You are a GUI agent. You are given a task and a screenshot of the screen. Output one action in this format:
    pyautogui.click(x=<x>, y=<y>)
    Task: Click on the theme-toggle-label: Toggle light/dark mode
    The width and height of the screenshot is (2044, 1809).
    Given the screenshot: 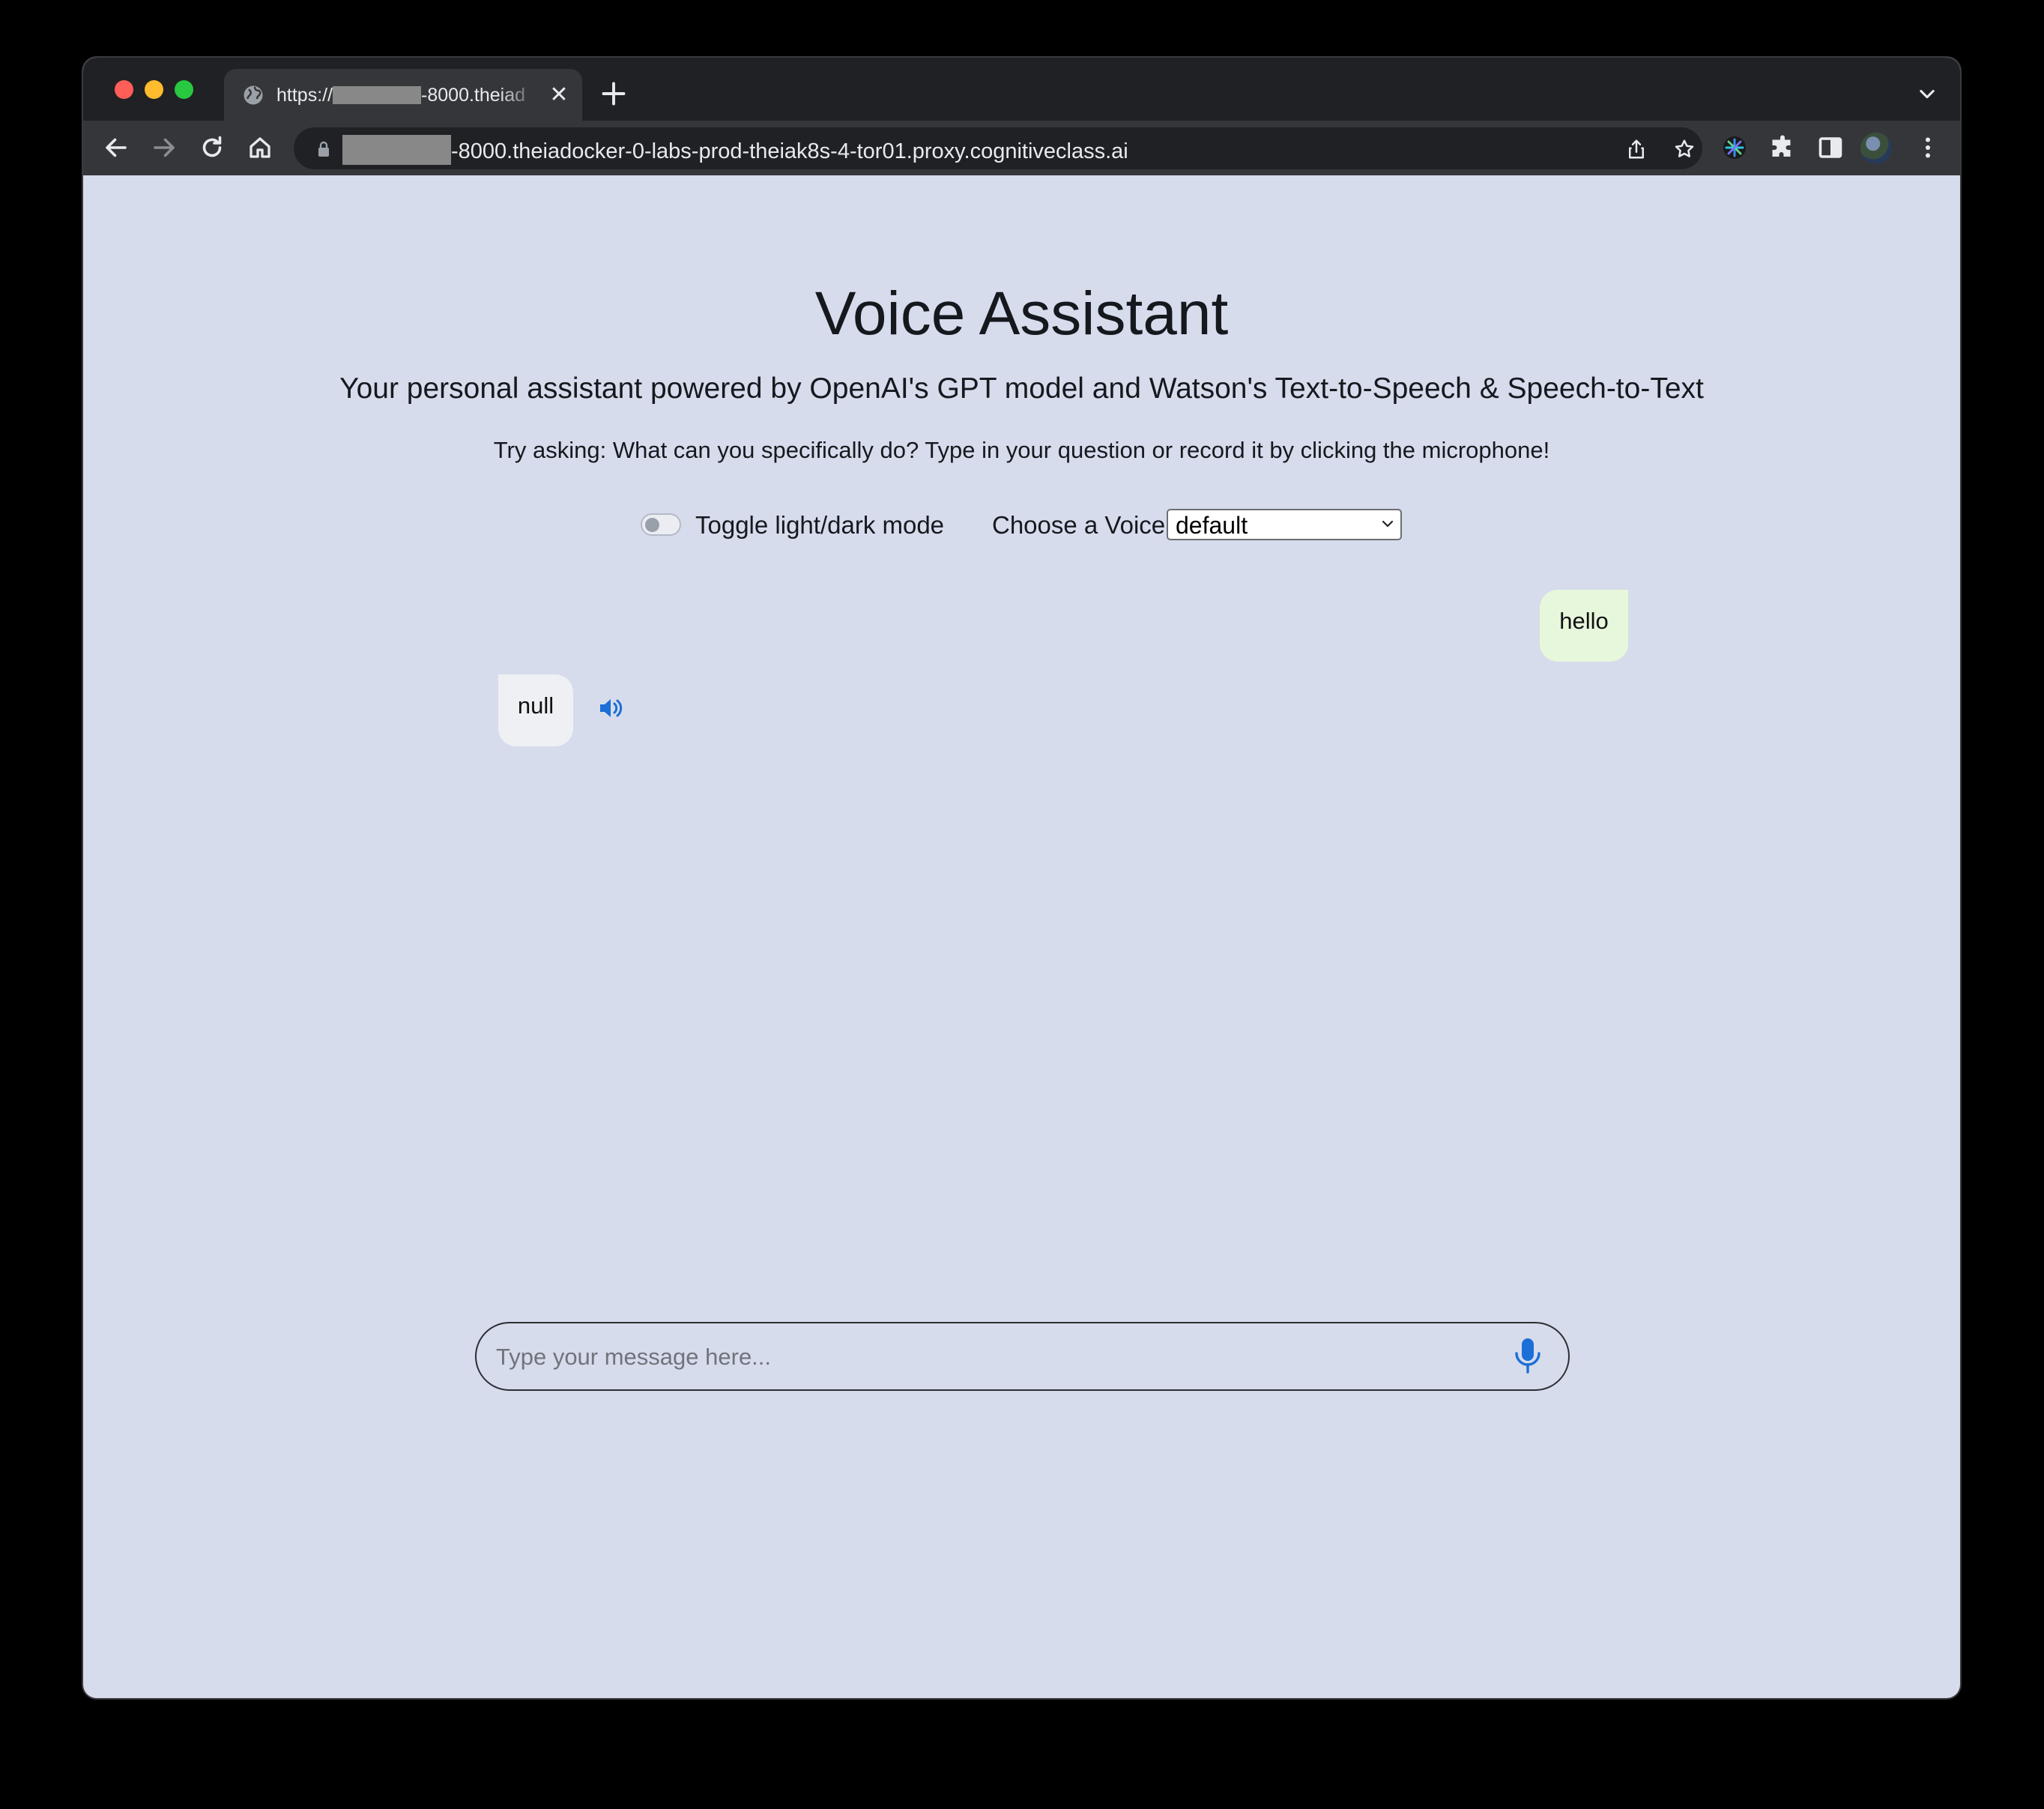 What is the action you would take?
    pyautogui.click(x=820, y=525)
    